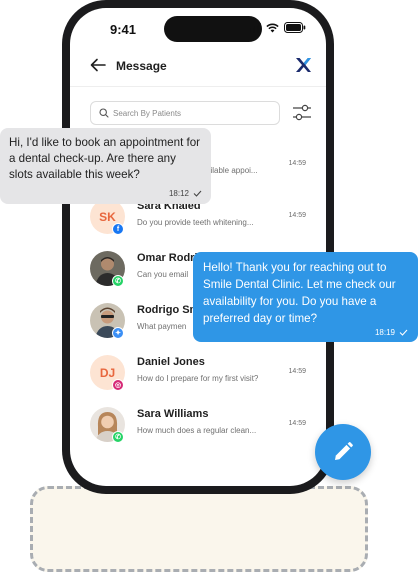 This screenshot has height=578, width=418. Describe the element at coordinates (118, 333) in the screenshot. I see `messenger-icon: ✦` at that location.